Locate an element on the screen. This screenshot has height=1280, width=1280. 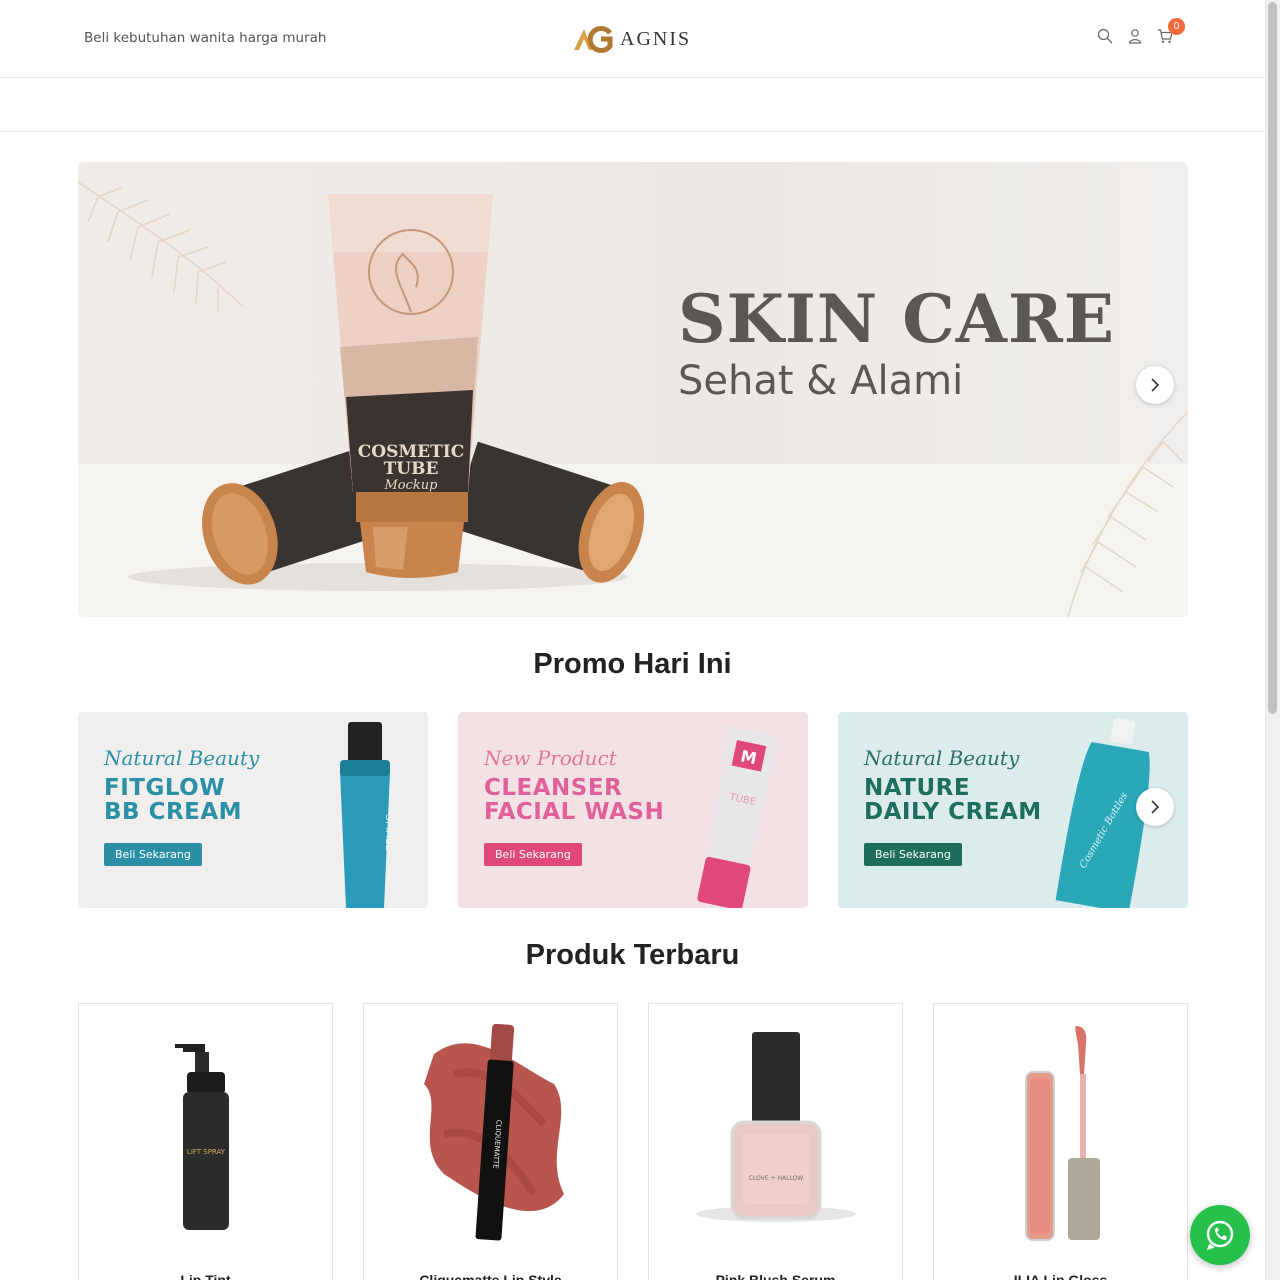
product-card: LIFT SPRAY Lip Tint is located at coordinates (205, 1141).